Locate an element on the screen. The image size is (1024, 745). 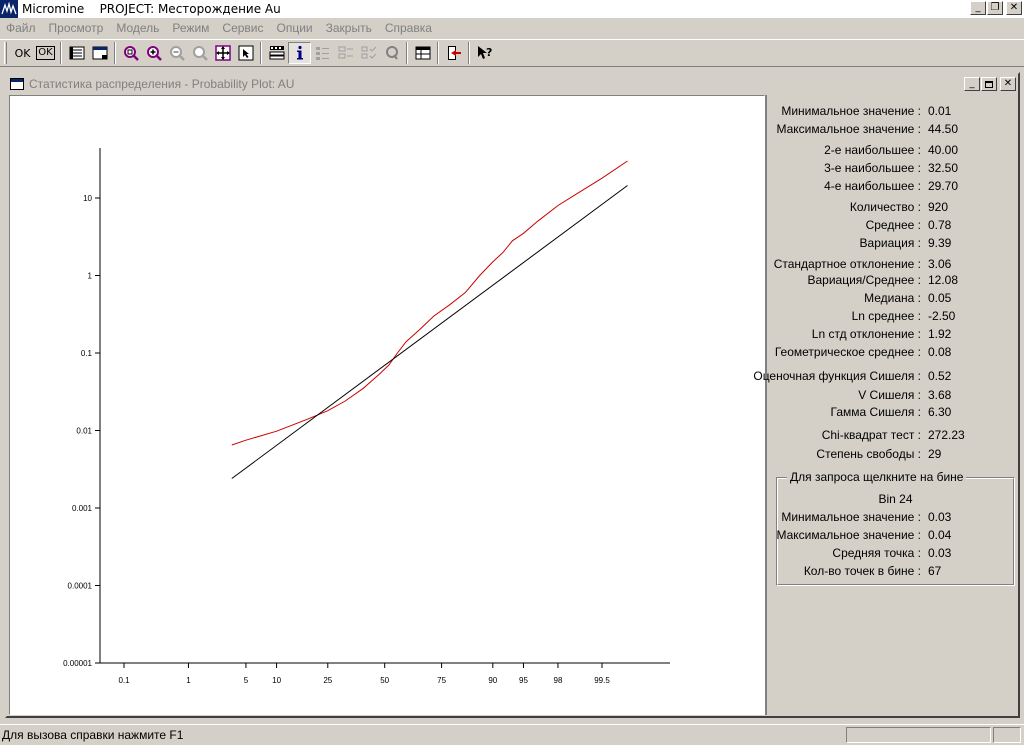
stat-sichel-v: V Сишеля : 3.68 is located at coordinates (892, 395).